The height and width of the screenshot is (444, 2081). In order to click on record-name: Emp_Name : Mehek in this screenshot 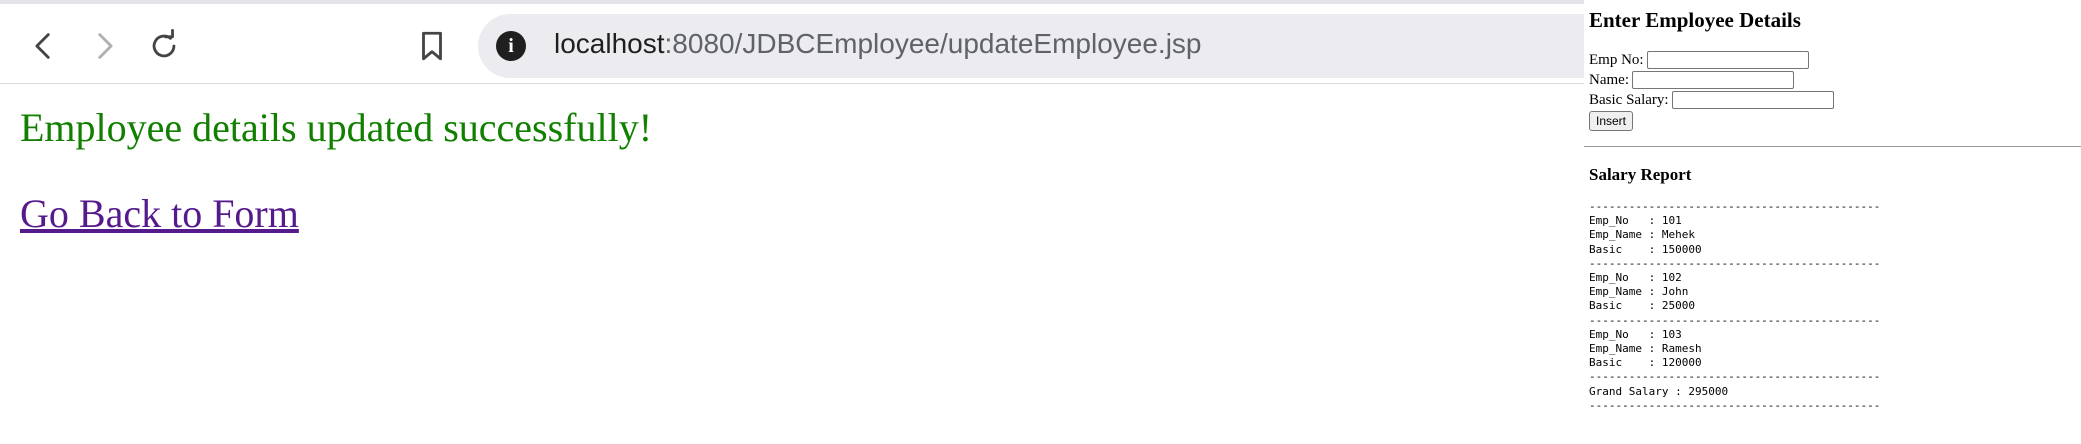, I will do `click(1642, 235)`.